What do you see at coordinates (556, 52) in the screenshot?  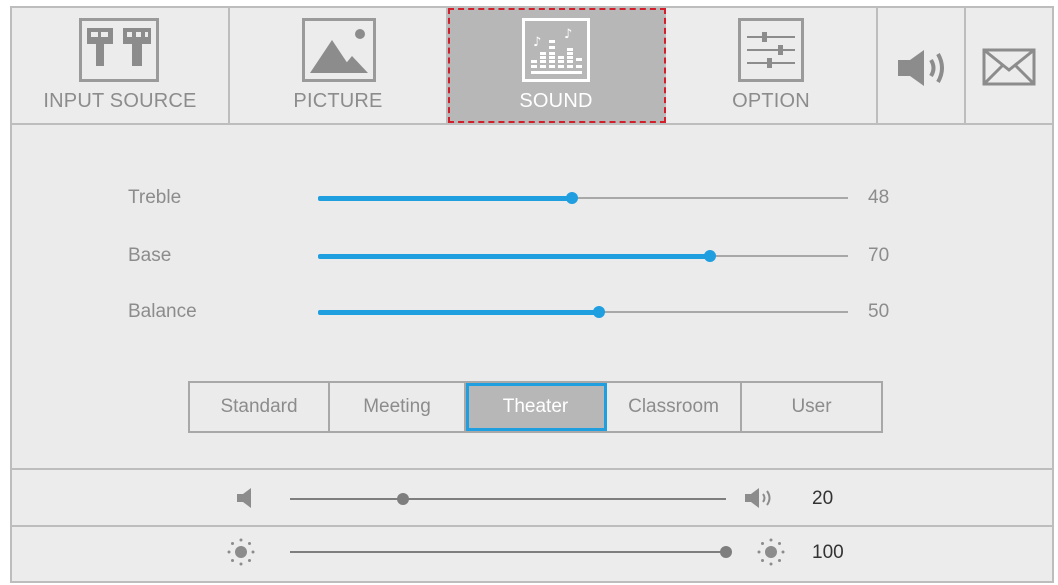 I see `sound-equalizer-icon: ♪ ♪` at bounding box center [556, 52].